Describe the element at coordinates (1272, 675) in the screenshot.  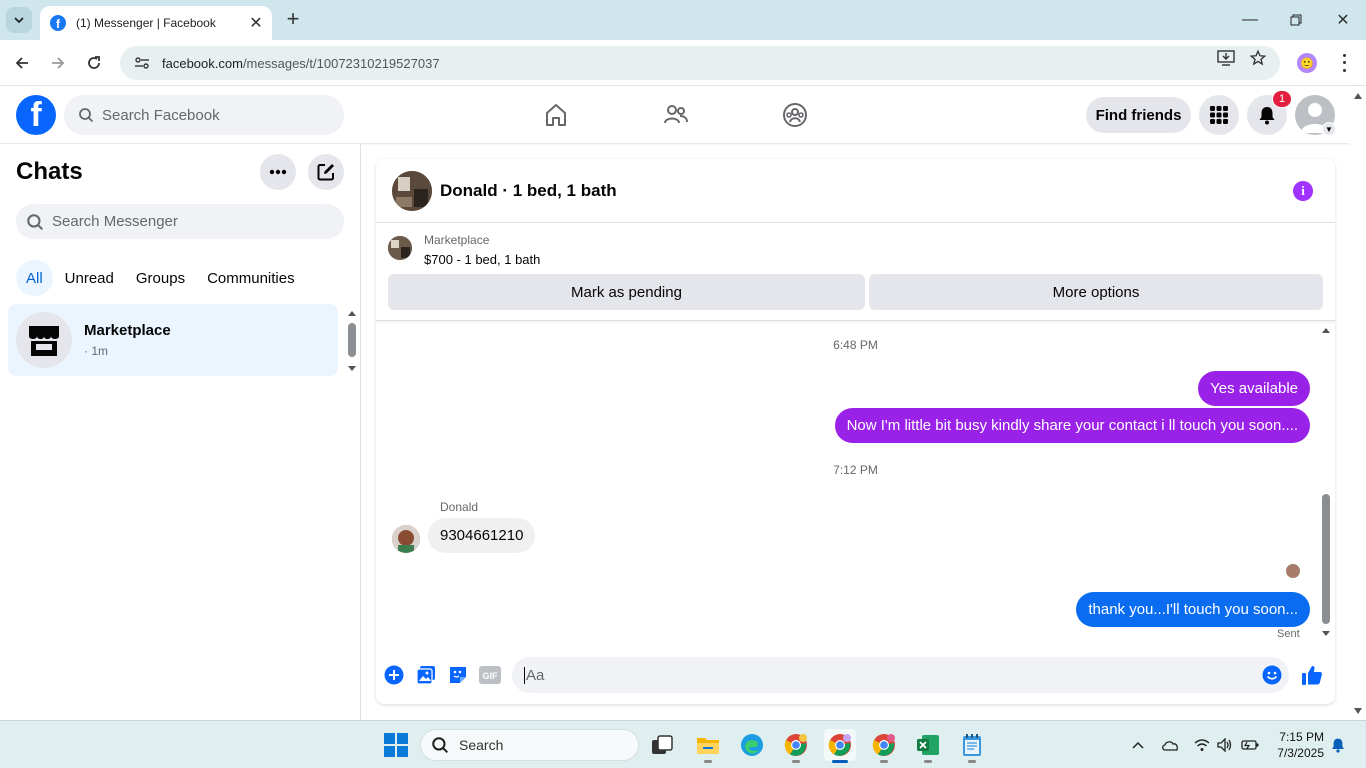
I see `emoji-icon` at that location.